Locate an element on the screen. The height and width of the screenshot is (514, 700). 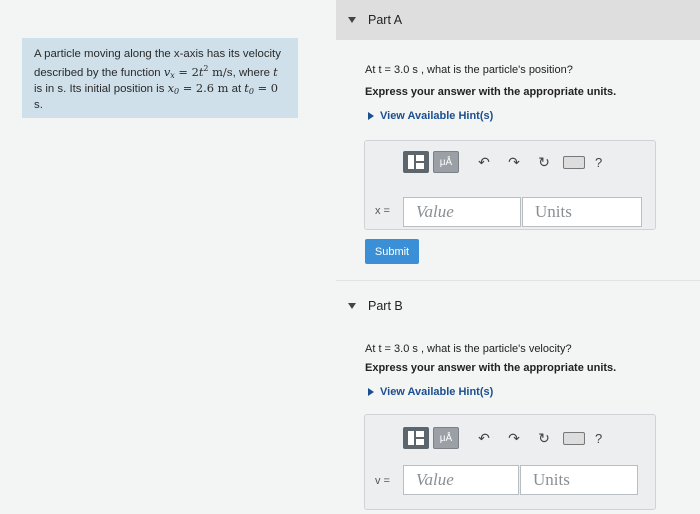
part-b-units-input: Units is located at coordinates (579, 480).